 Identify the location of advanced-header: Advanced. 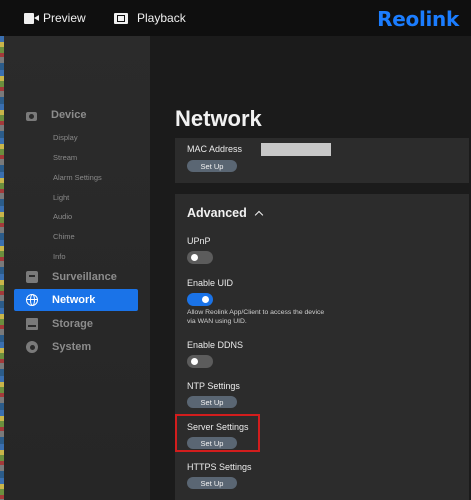
(225, 213).